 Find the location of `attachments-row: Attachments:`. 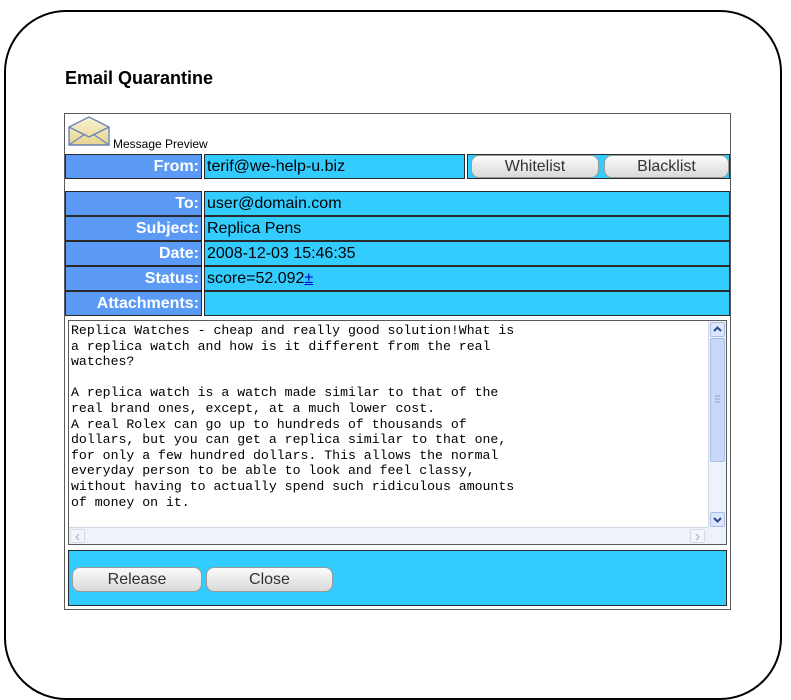

attachments-row: Attachments: is located at coordinates (397, 303).